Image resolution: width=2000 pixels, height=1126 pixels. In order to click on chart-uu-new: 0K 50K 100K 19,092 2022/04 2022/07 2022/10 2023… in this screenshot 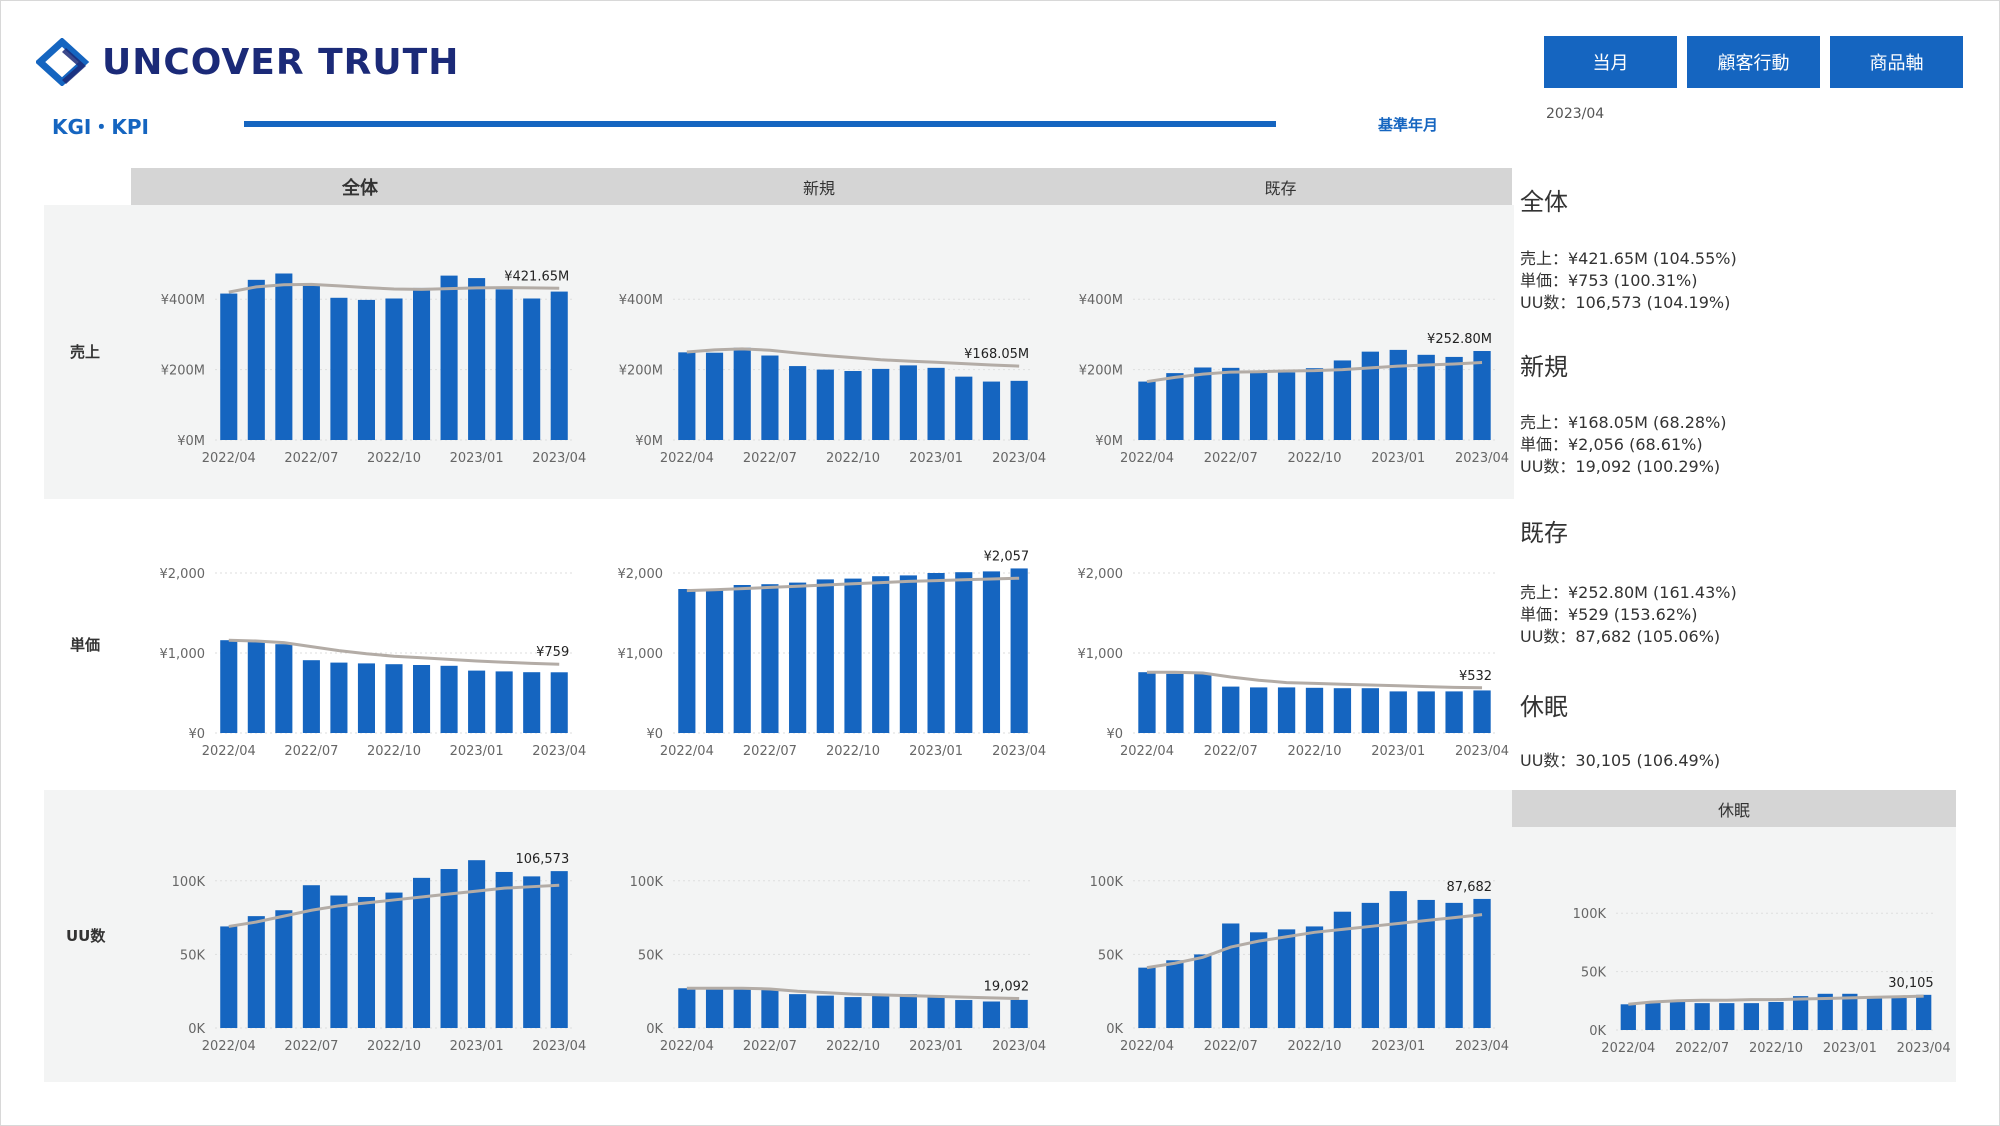, I will do `click(838, 964)`.